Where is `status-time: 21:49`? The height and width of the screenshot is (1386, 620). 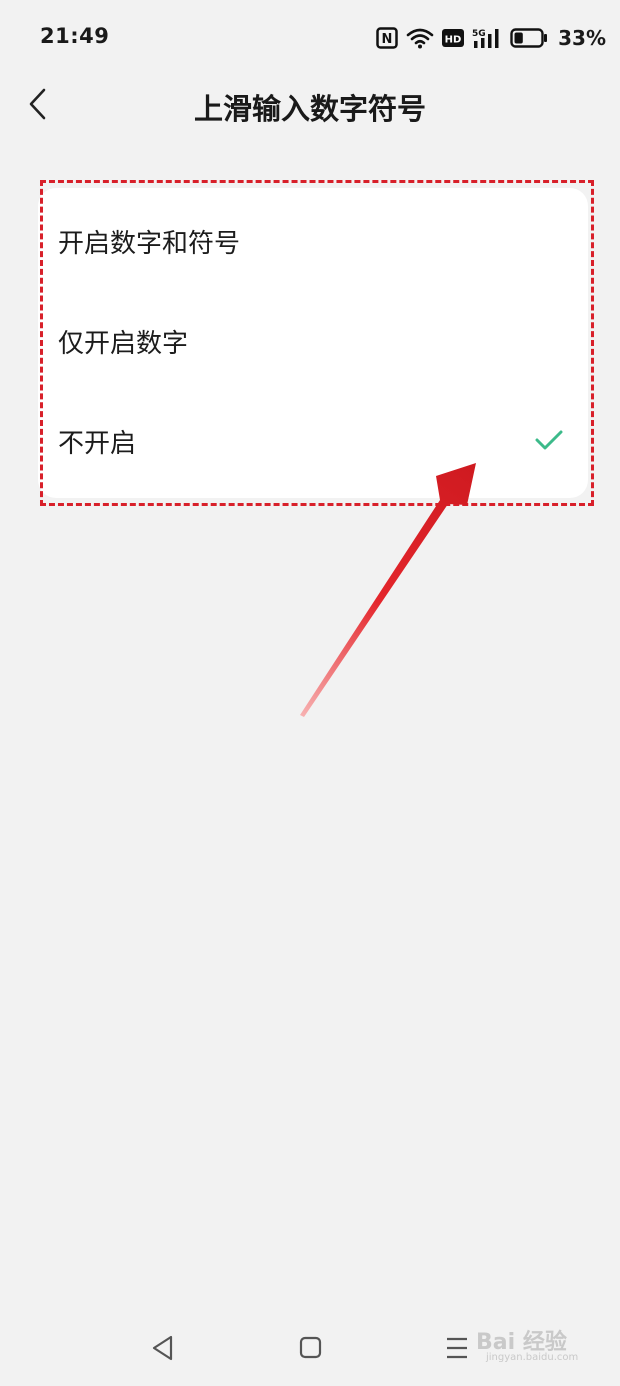
status-time: 21:49 is located at coordinates (75, 36).